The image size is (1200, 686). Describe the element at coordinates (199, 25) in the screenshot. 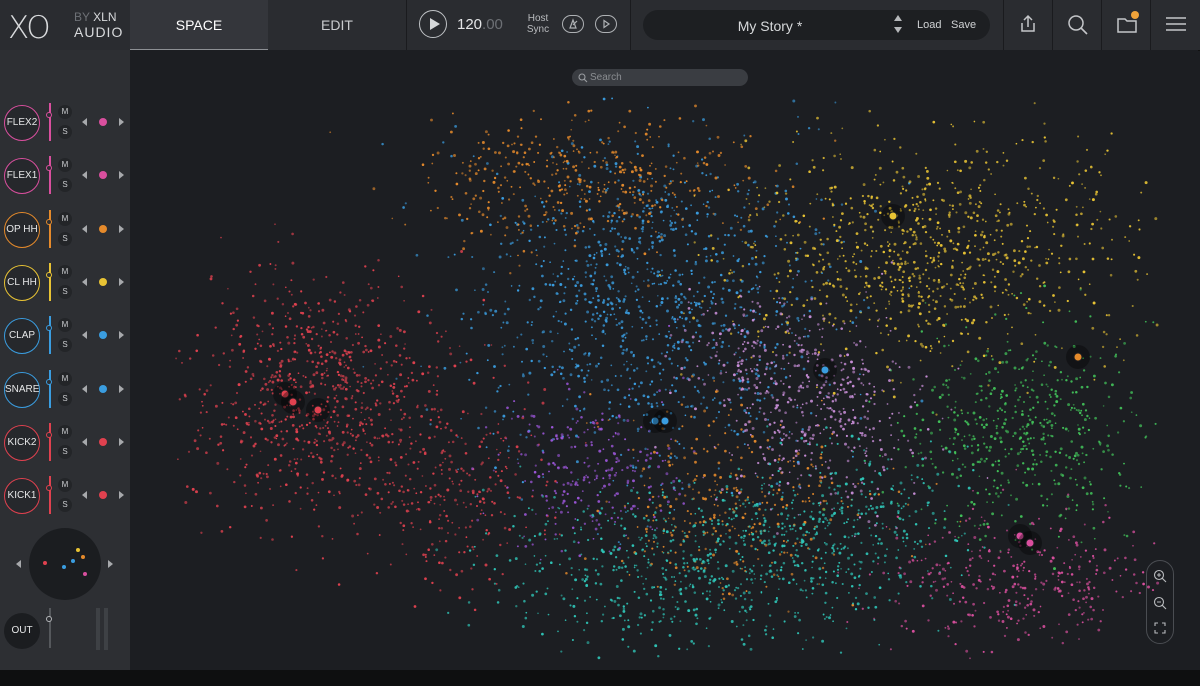

I see `tab-space: SPACE` at that location.